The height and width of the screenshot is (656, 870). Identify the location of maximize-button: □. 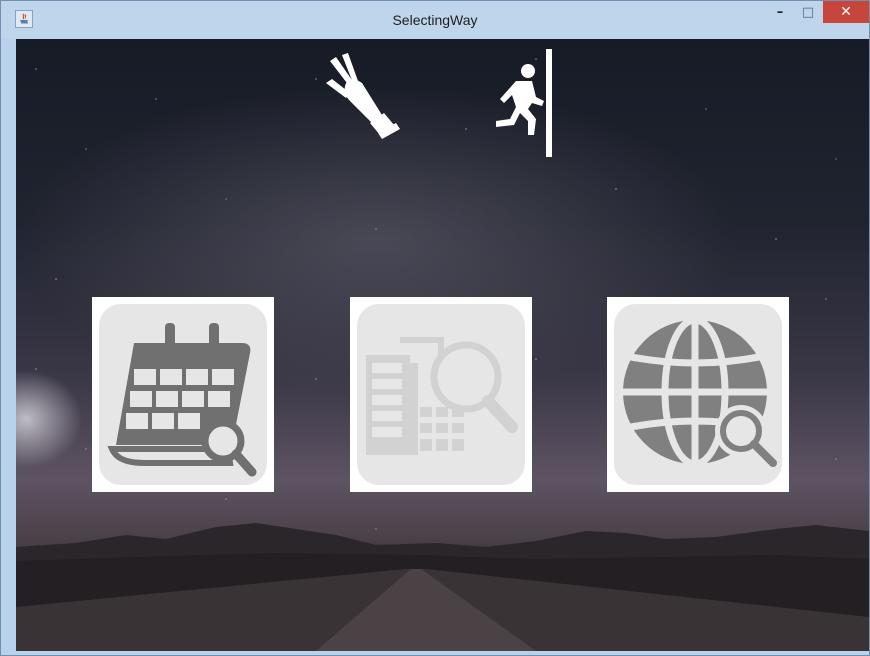
(808, 12).